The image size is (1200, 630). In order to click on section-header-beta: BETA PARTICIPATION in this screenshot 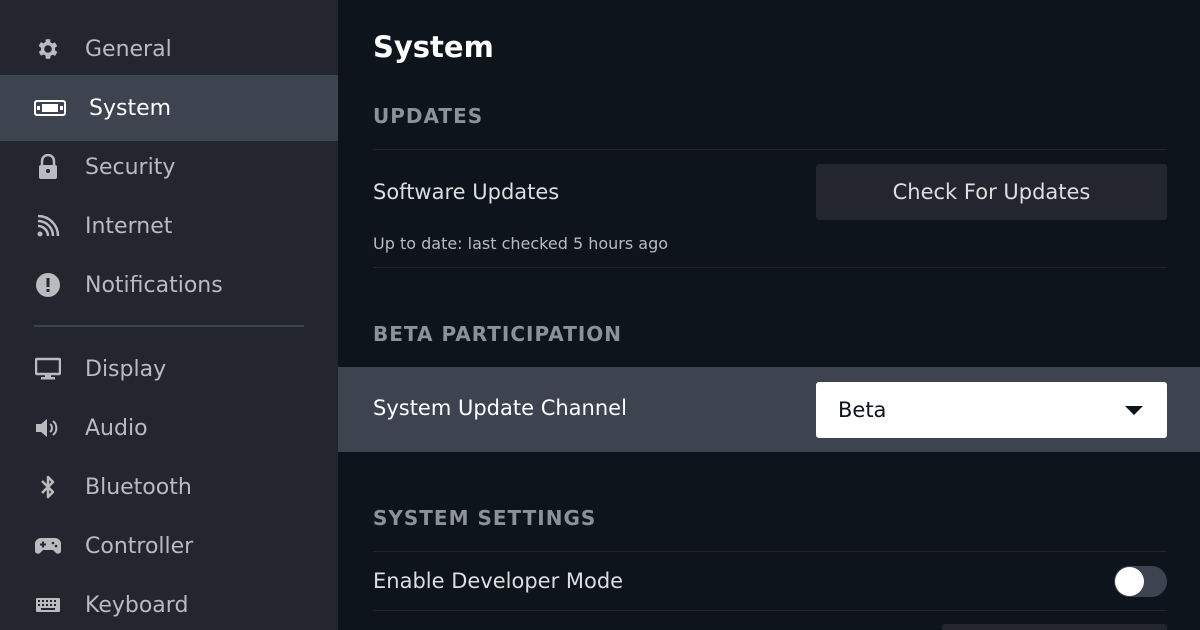, I will do `click(498, 334)`.